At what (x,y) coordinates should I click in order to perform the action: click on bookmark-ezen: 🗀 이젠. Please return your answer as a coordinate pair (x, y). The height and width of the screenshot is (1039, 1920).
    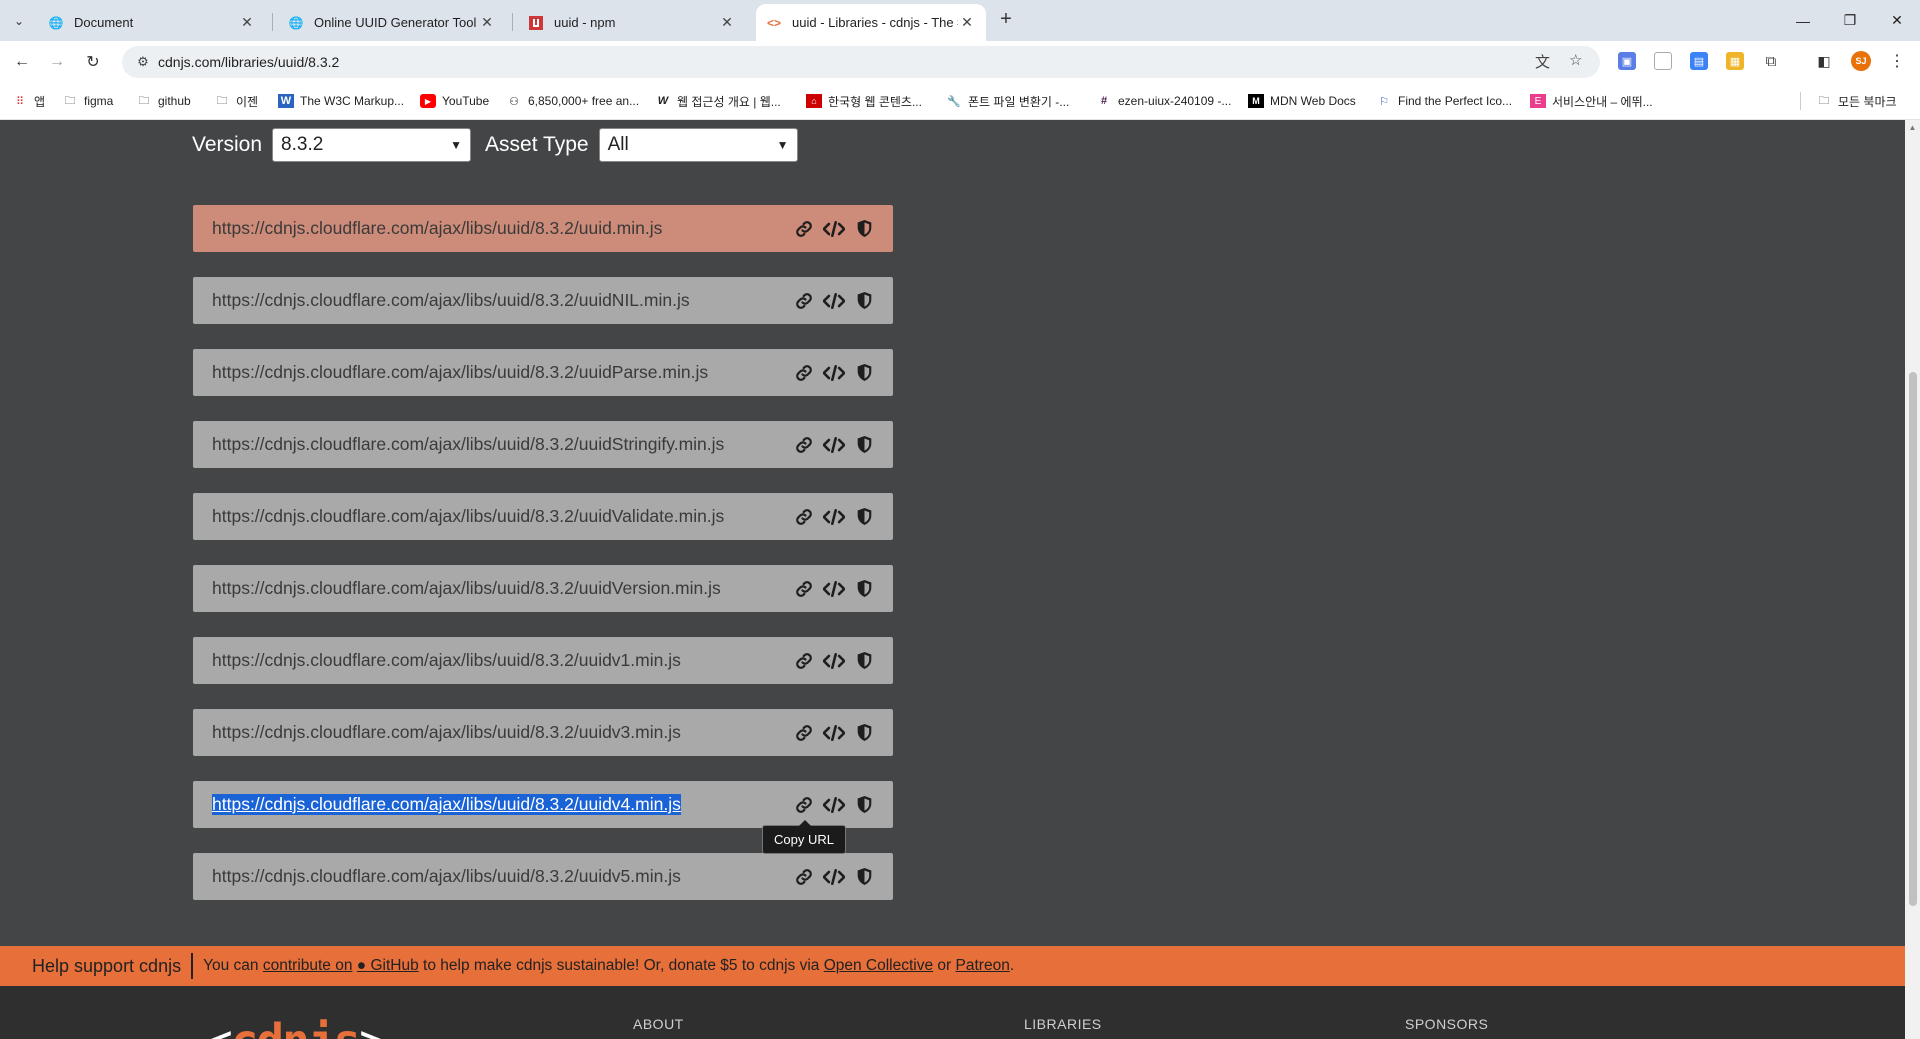
    Looking at the image, I should click on (236, 101).